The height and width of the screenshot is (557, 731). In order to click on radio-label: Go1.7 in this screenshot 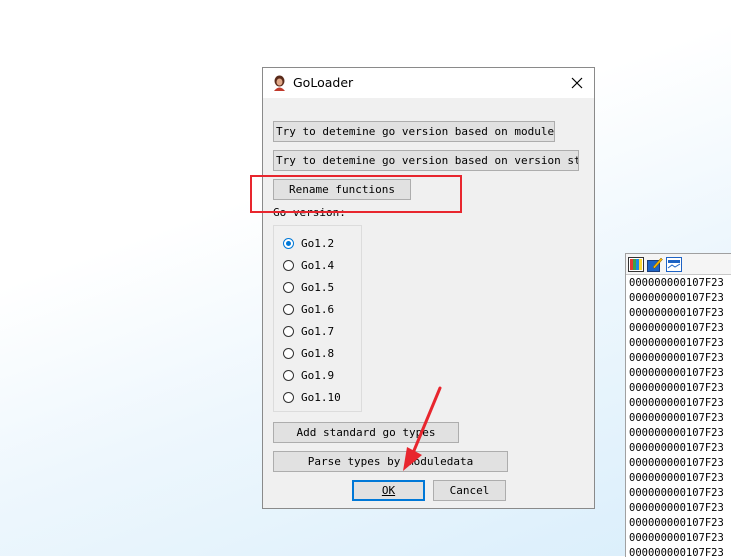, I will do `click(318, 331)`.